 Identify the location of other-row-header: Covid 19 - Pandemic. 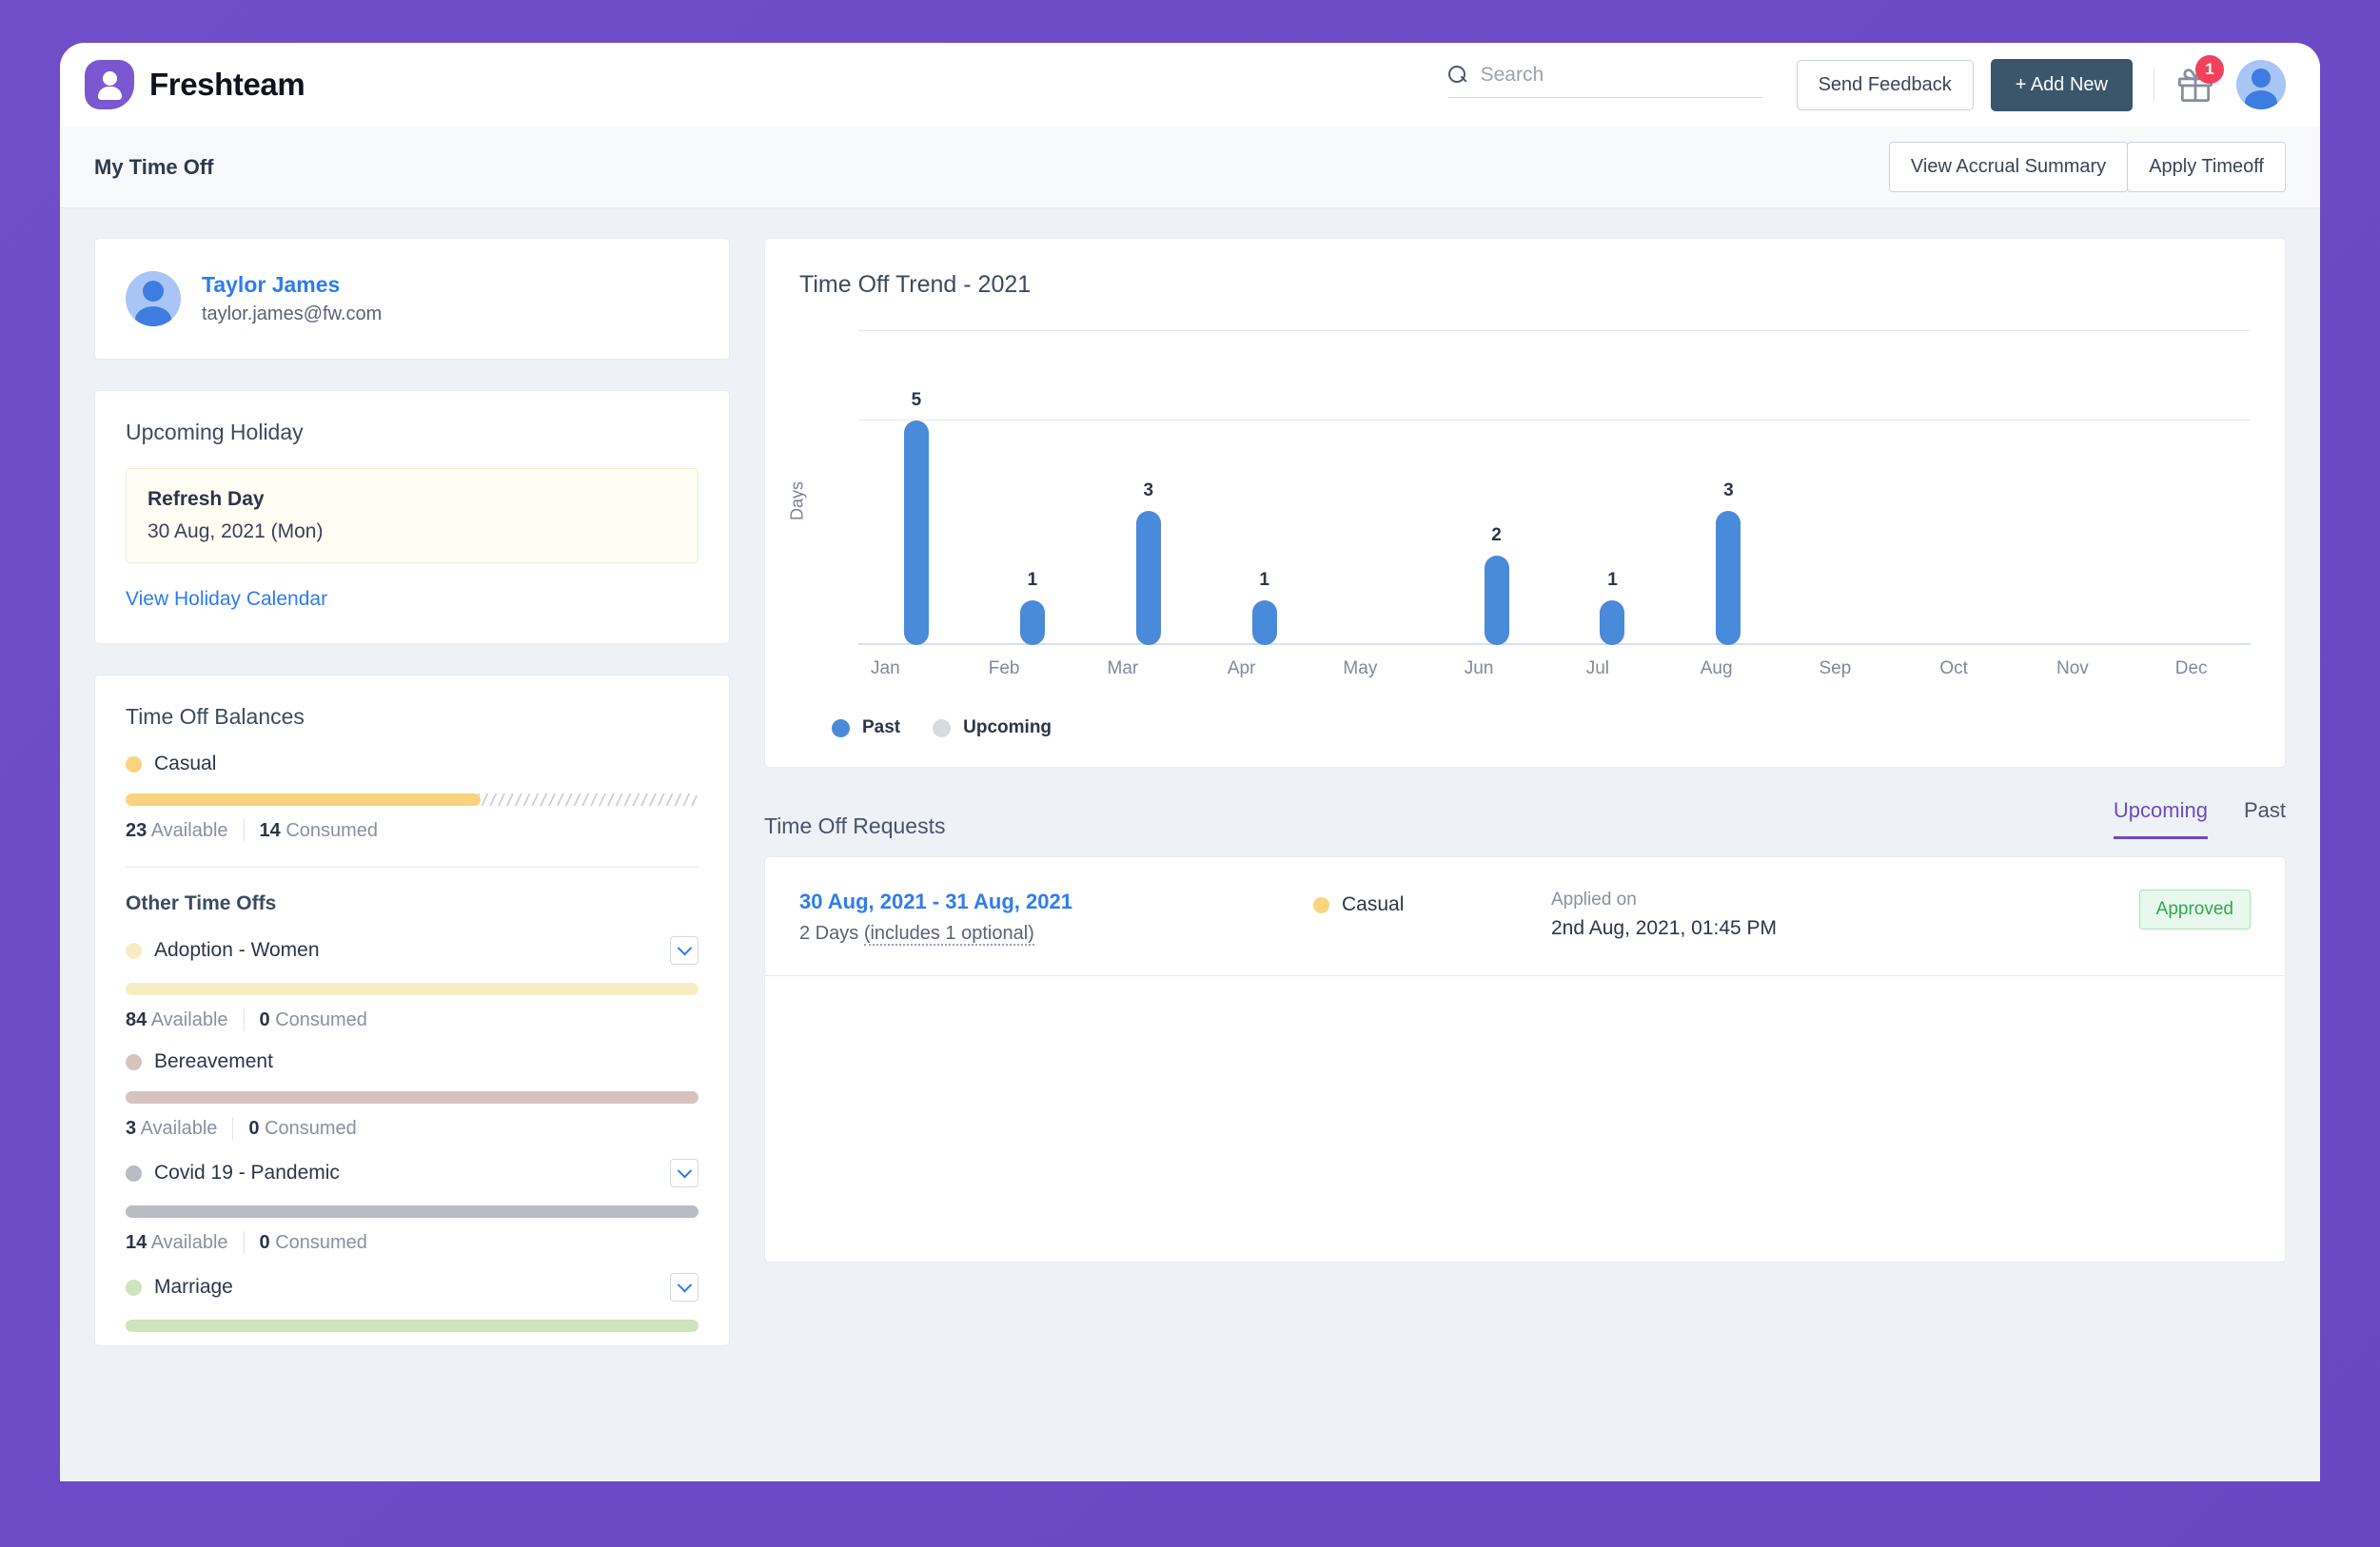
(412, 1173).